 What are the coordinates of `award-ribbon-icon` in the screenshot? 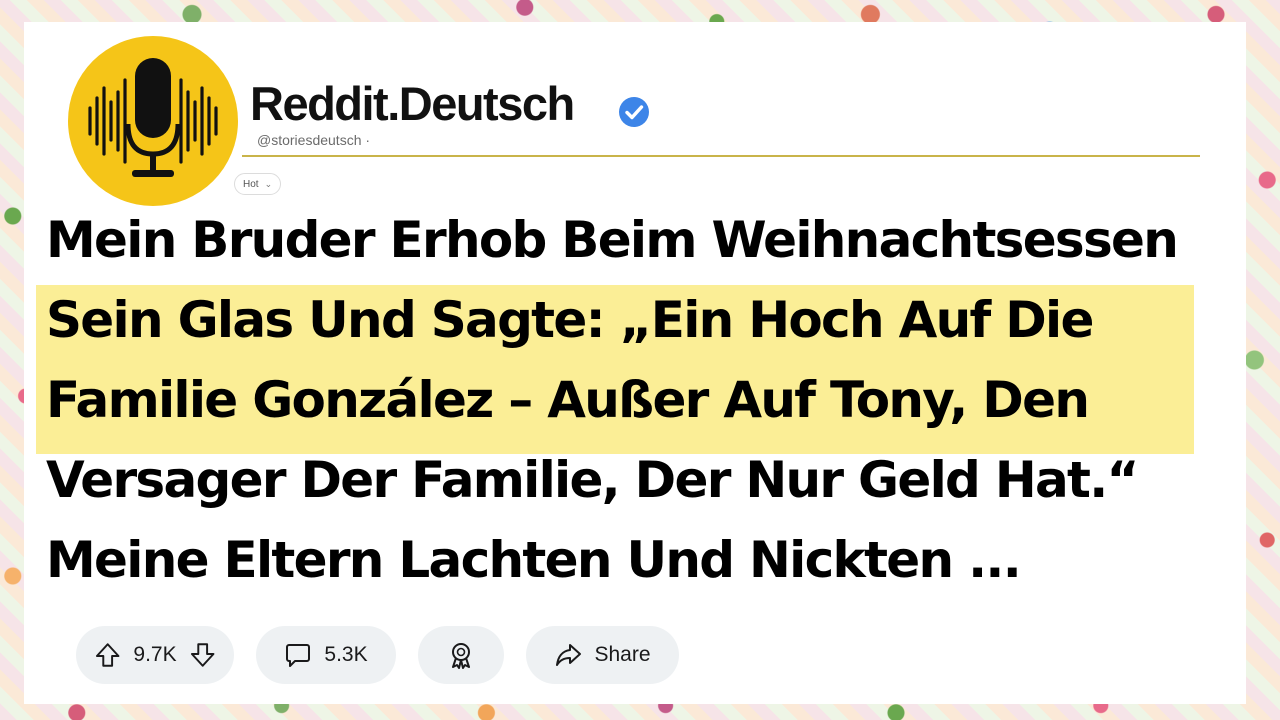 It's located at (461, 656).